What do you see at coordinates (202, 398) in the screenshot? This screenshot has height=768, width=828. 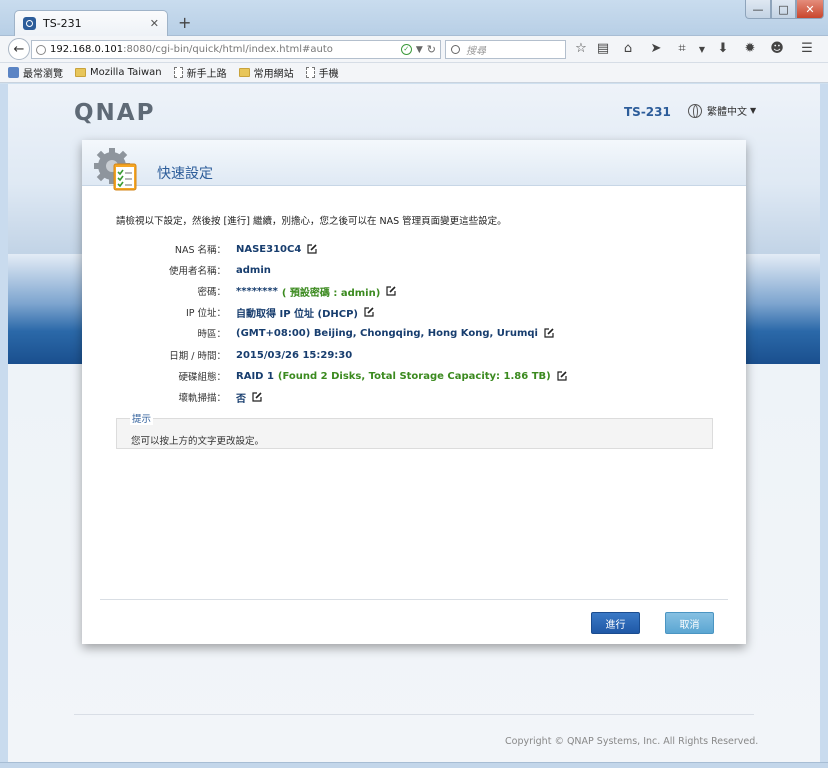 I see `setting-label: 壞軌掃描：` at bounding box center [202, 398].